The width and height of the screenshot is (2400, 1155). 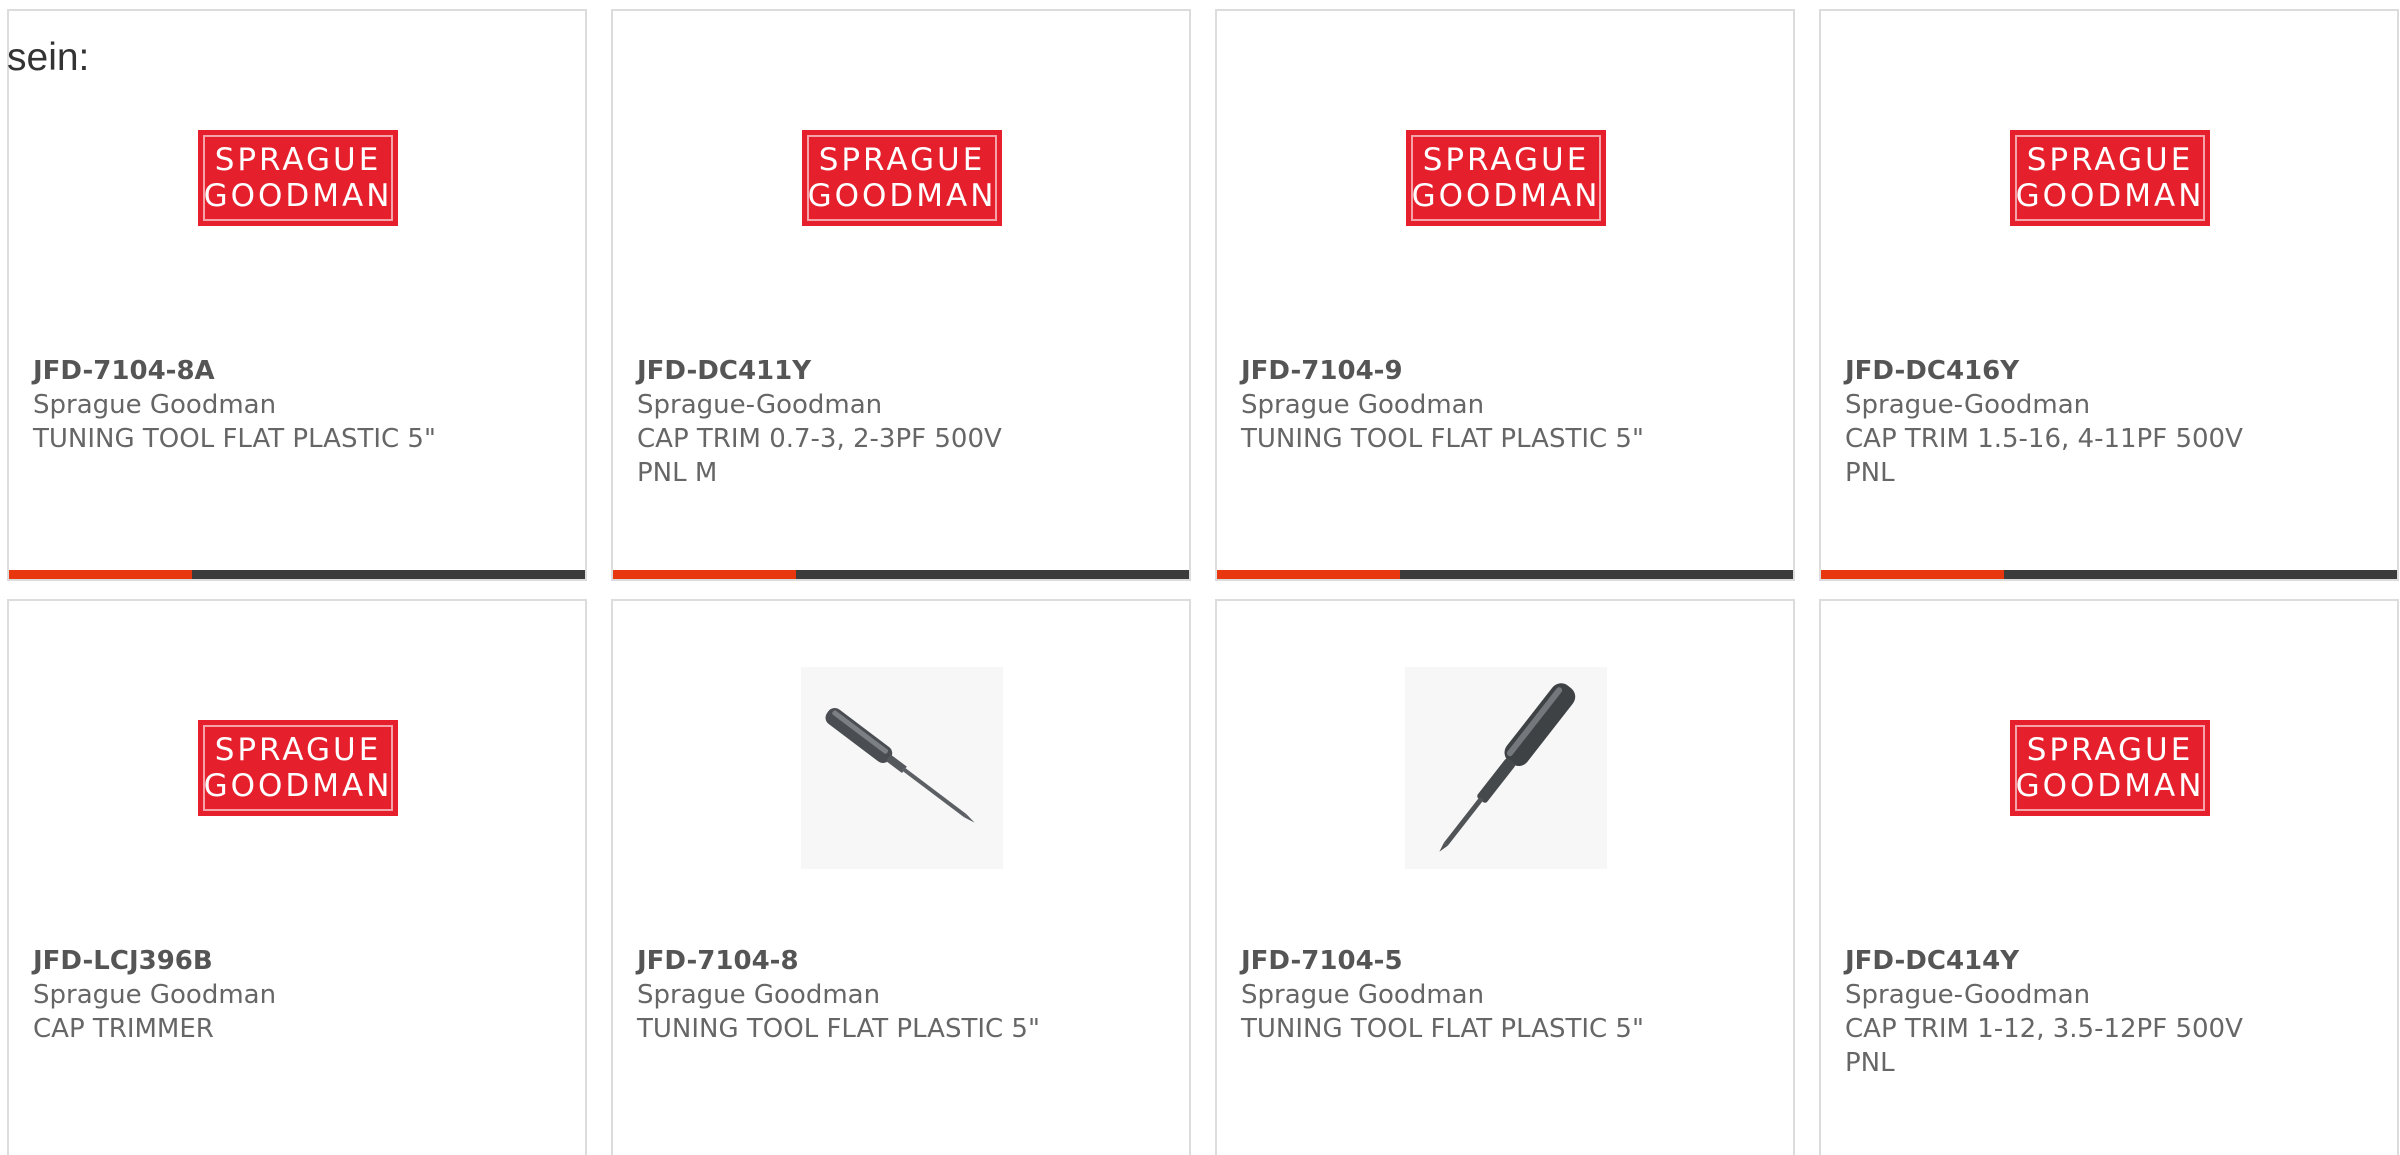 I want to click on part-number-link: JFD-DC414Y, so click(x=2055, y=961).